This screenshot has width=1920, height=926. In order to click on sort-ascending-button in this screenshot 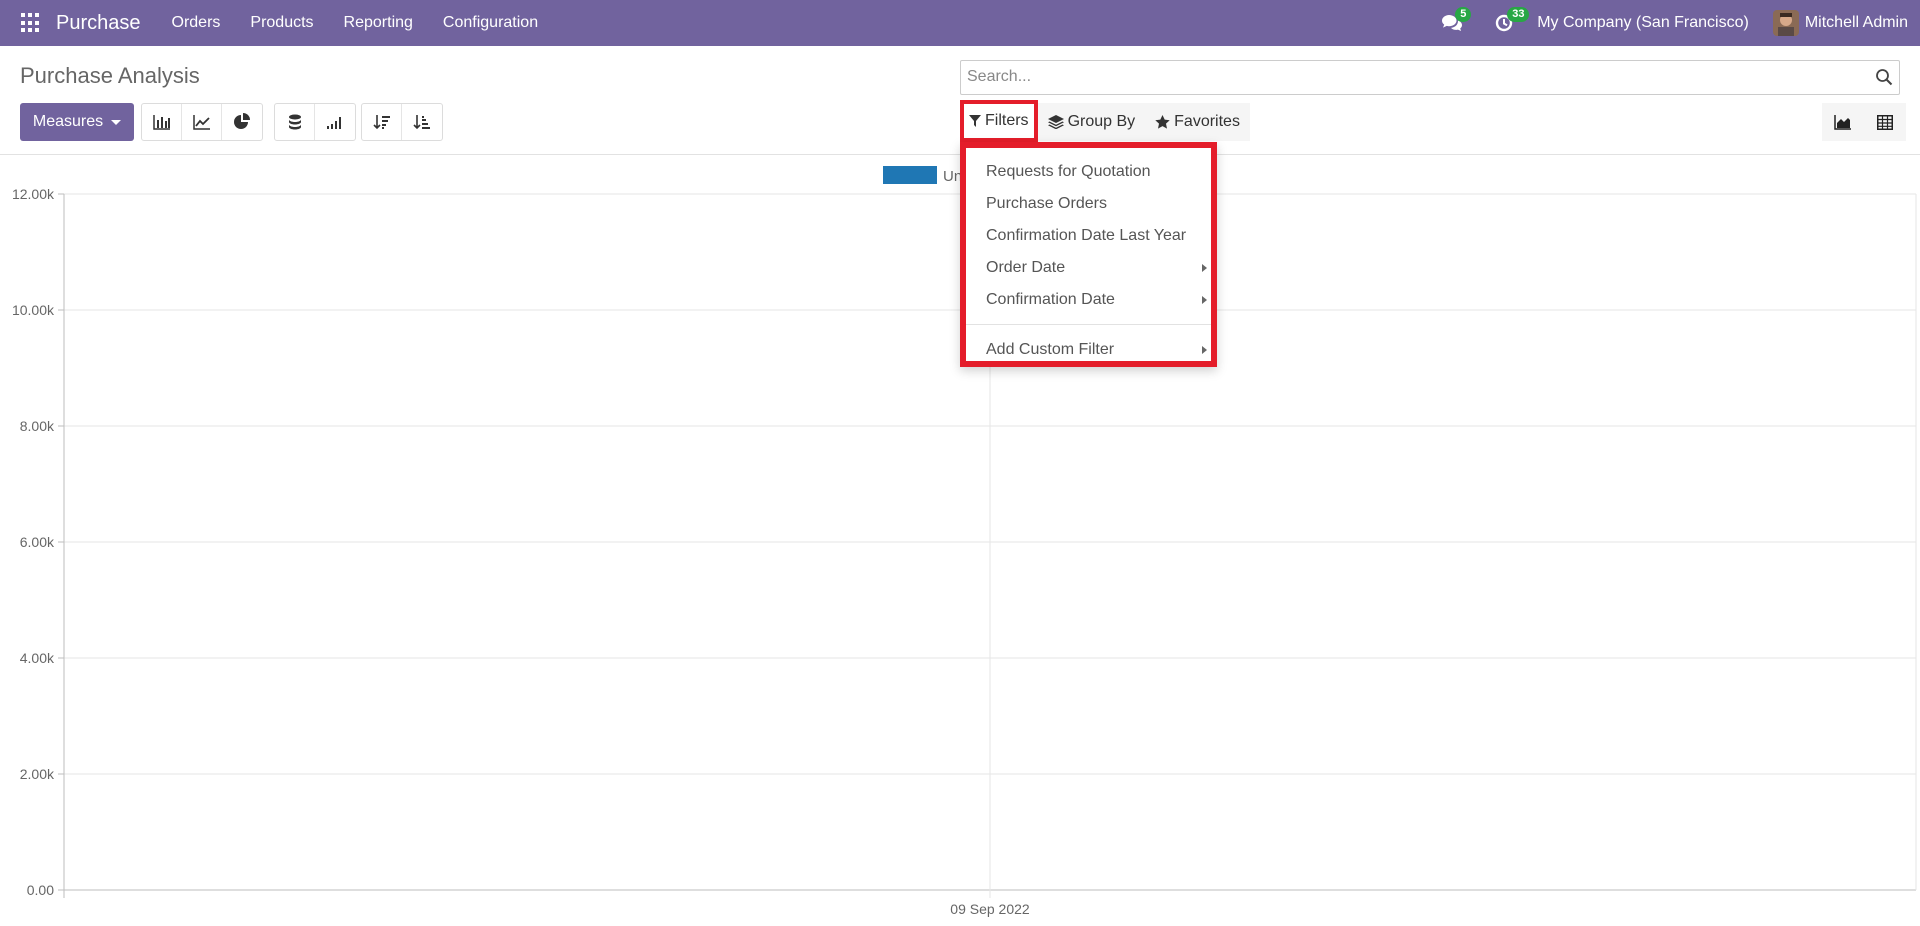, I will do `click(422, 122)`.